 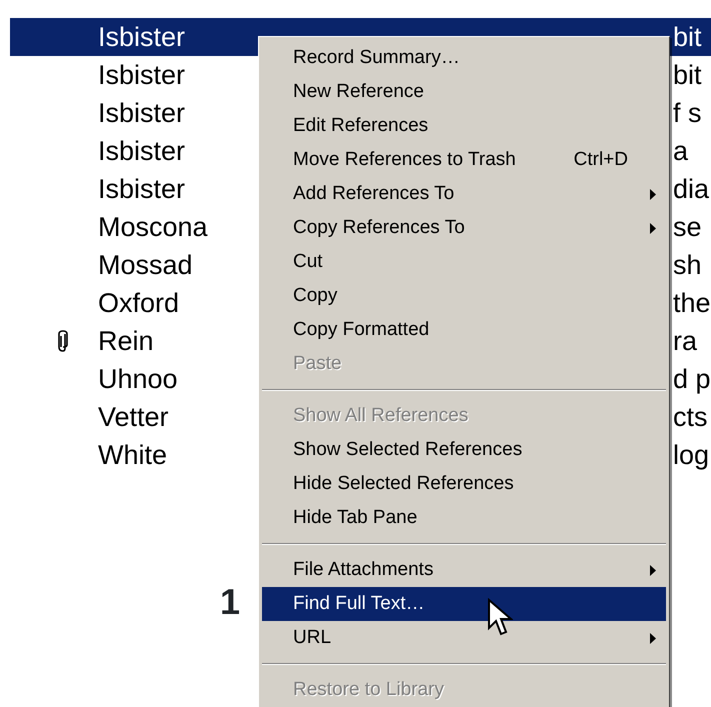 What do you see at coordinates (230, 602) in the screenshot?
I see `step-number: 1` at bounding box center [230, 602].